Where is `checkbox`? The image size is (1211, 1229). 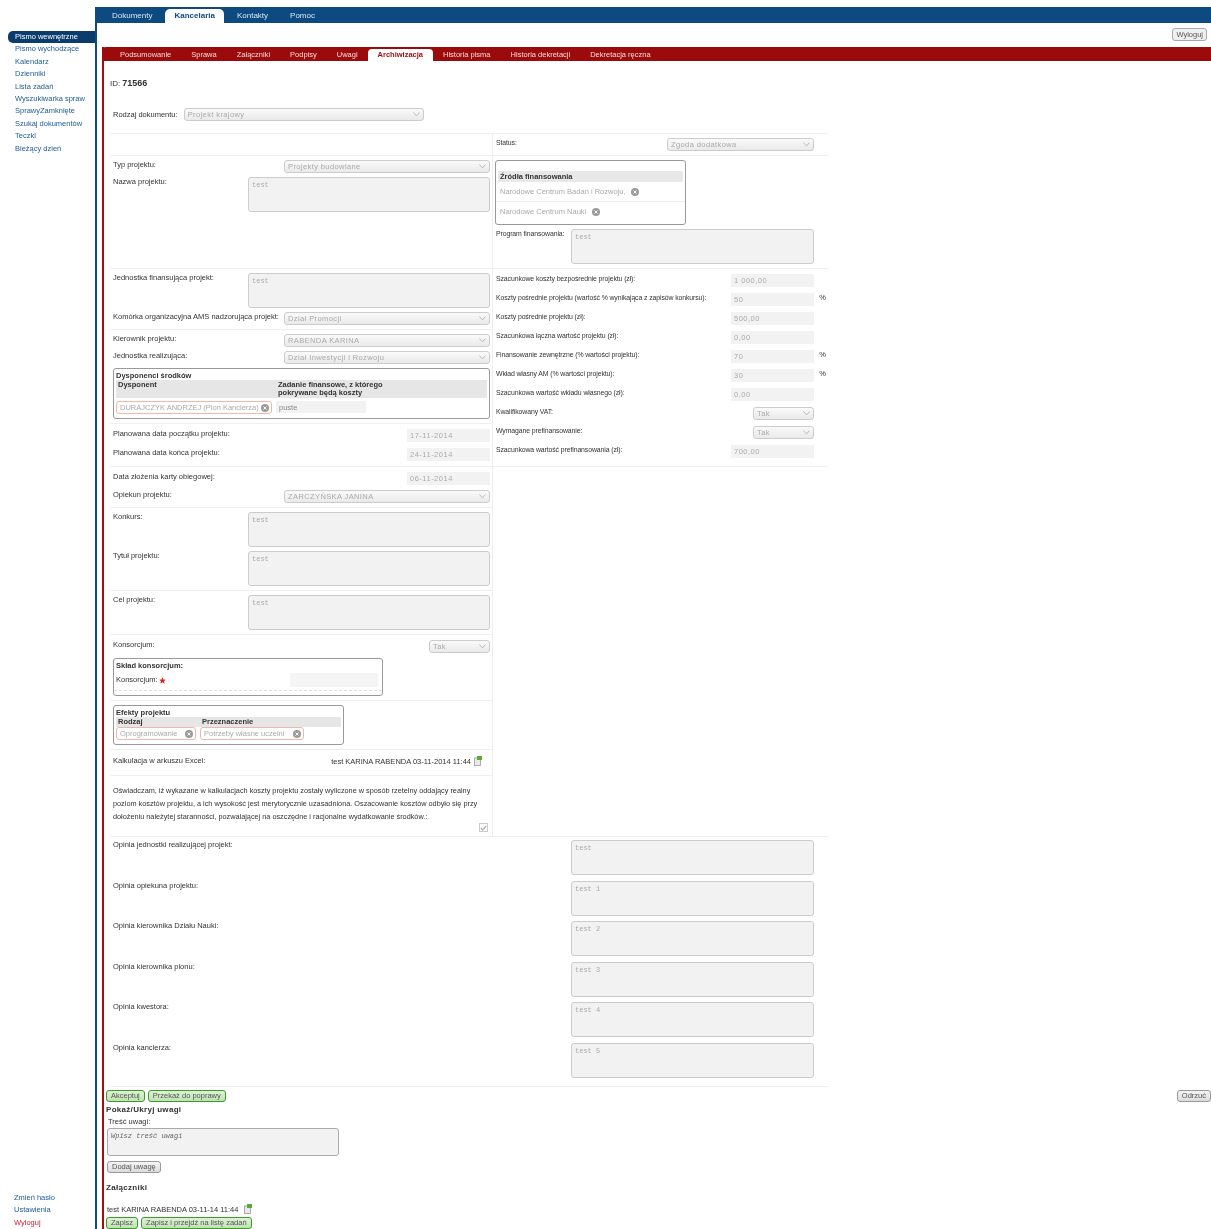 checkbox is located at coordinates (483, 827).